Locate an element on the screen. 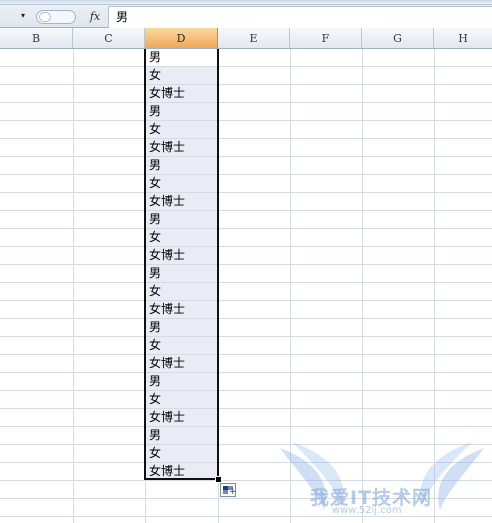  column-header-row: B C D E F G H is located at coordinates (246, 38).